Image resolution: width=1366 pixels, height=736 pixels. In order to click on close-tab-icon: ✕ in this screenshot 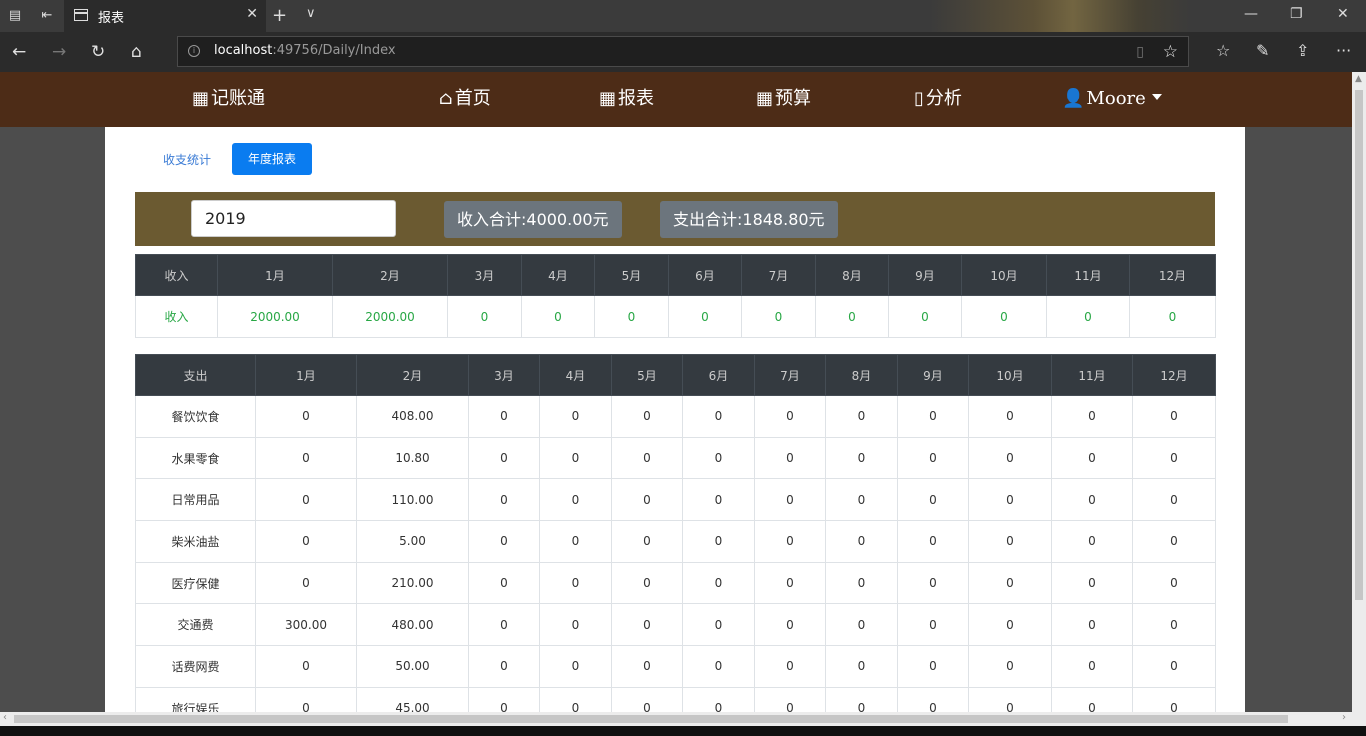, I will do `click(252, 14)`.